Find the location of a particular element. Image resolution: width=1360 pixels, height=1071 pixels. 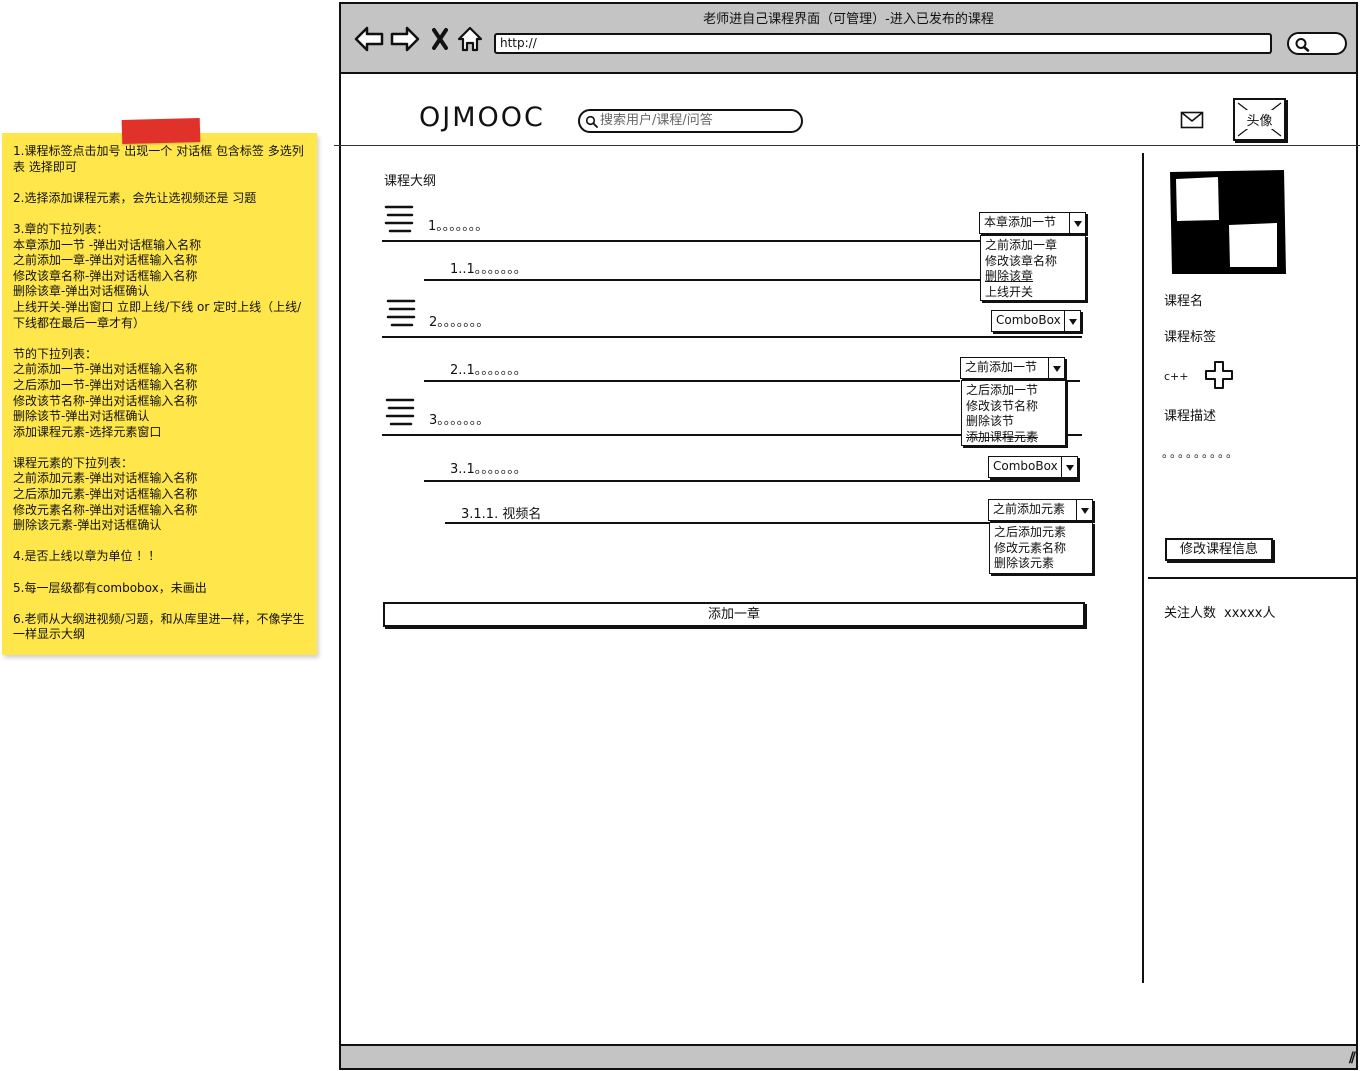

section-action-dropdown: 之后添加一节 修改该节名称 删除该节 添加课程元素 is located at coordinates (1013, 413).